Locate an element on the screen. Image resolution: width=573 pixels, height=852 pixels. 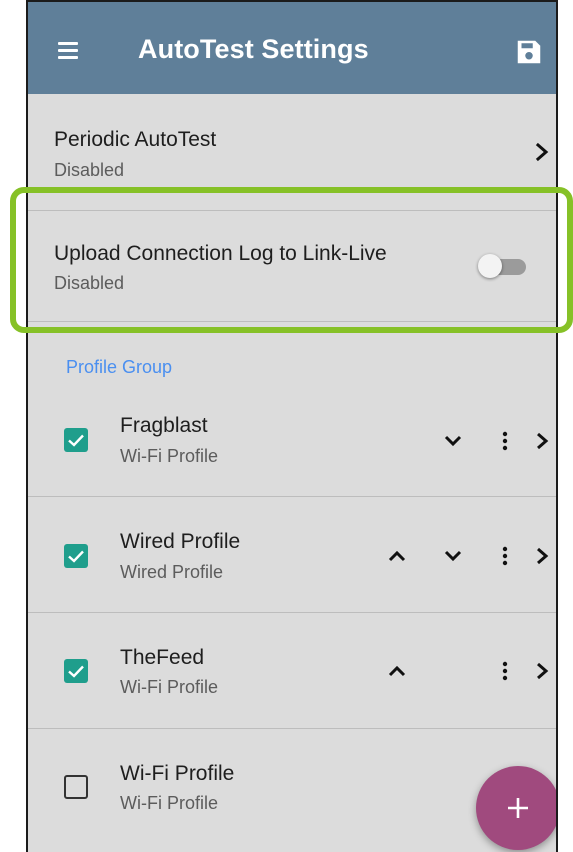
profile-name: Wired Profile is located at coordinates (180, 541).